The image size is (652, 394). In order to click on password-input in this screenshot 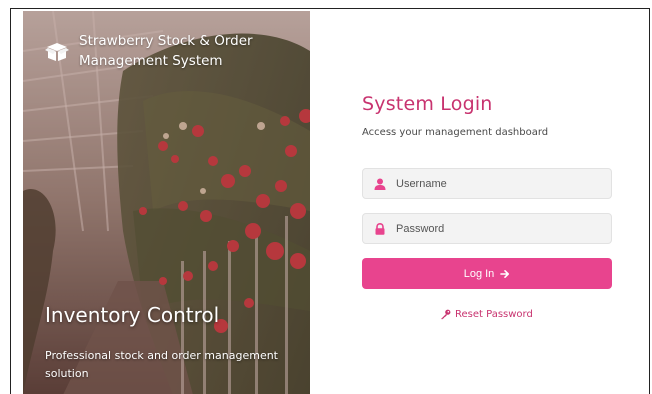, I will do `click(496, 228)`.